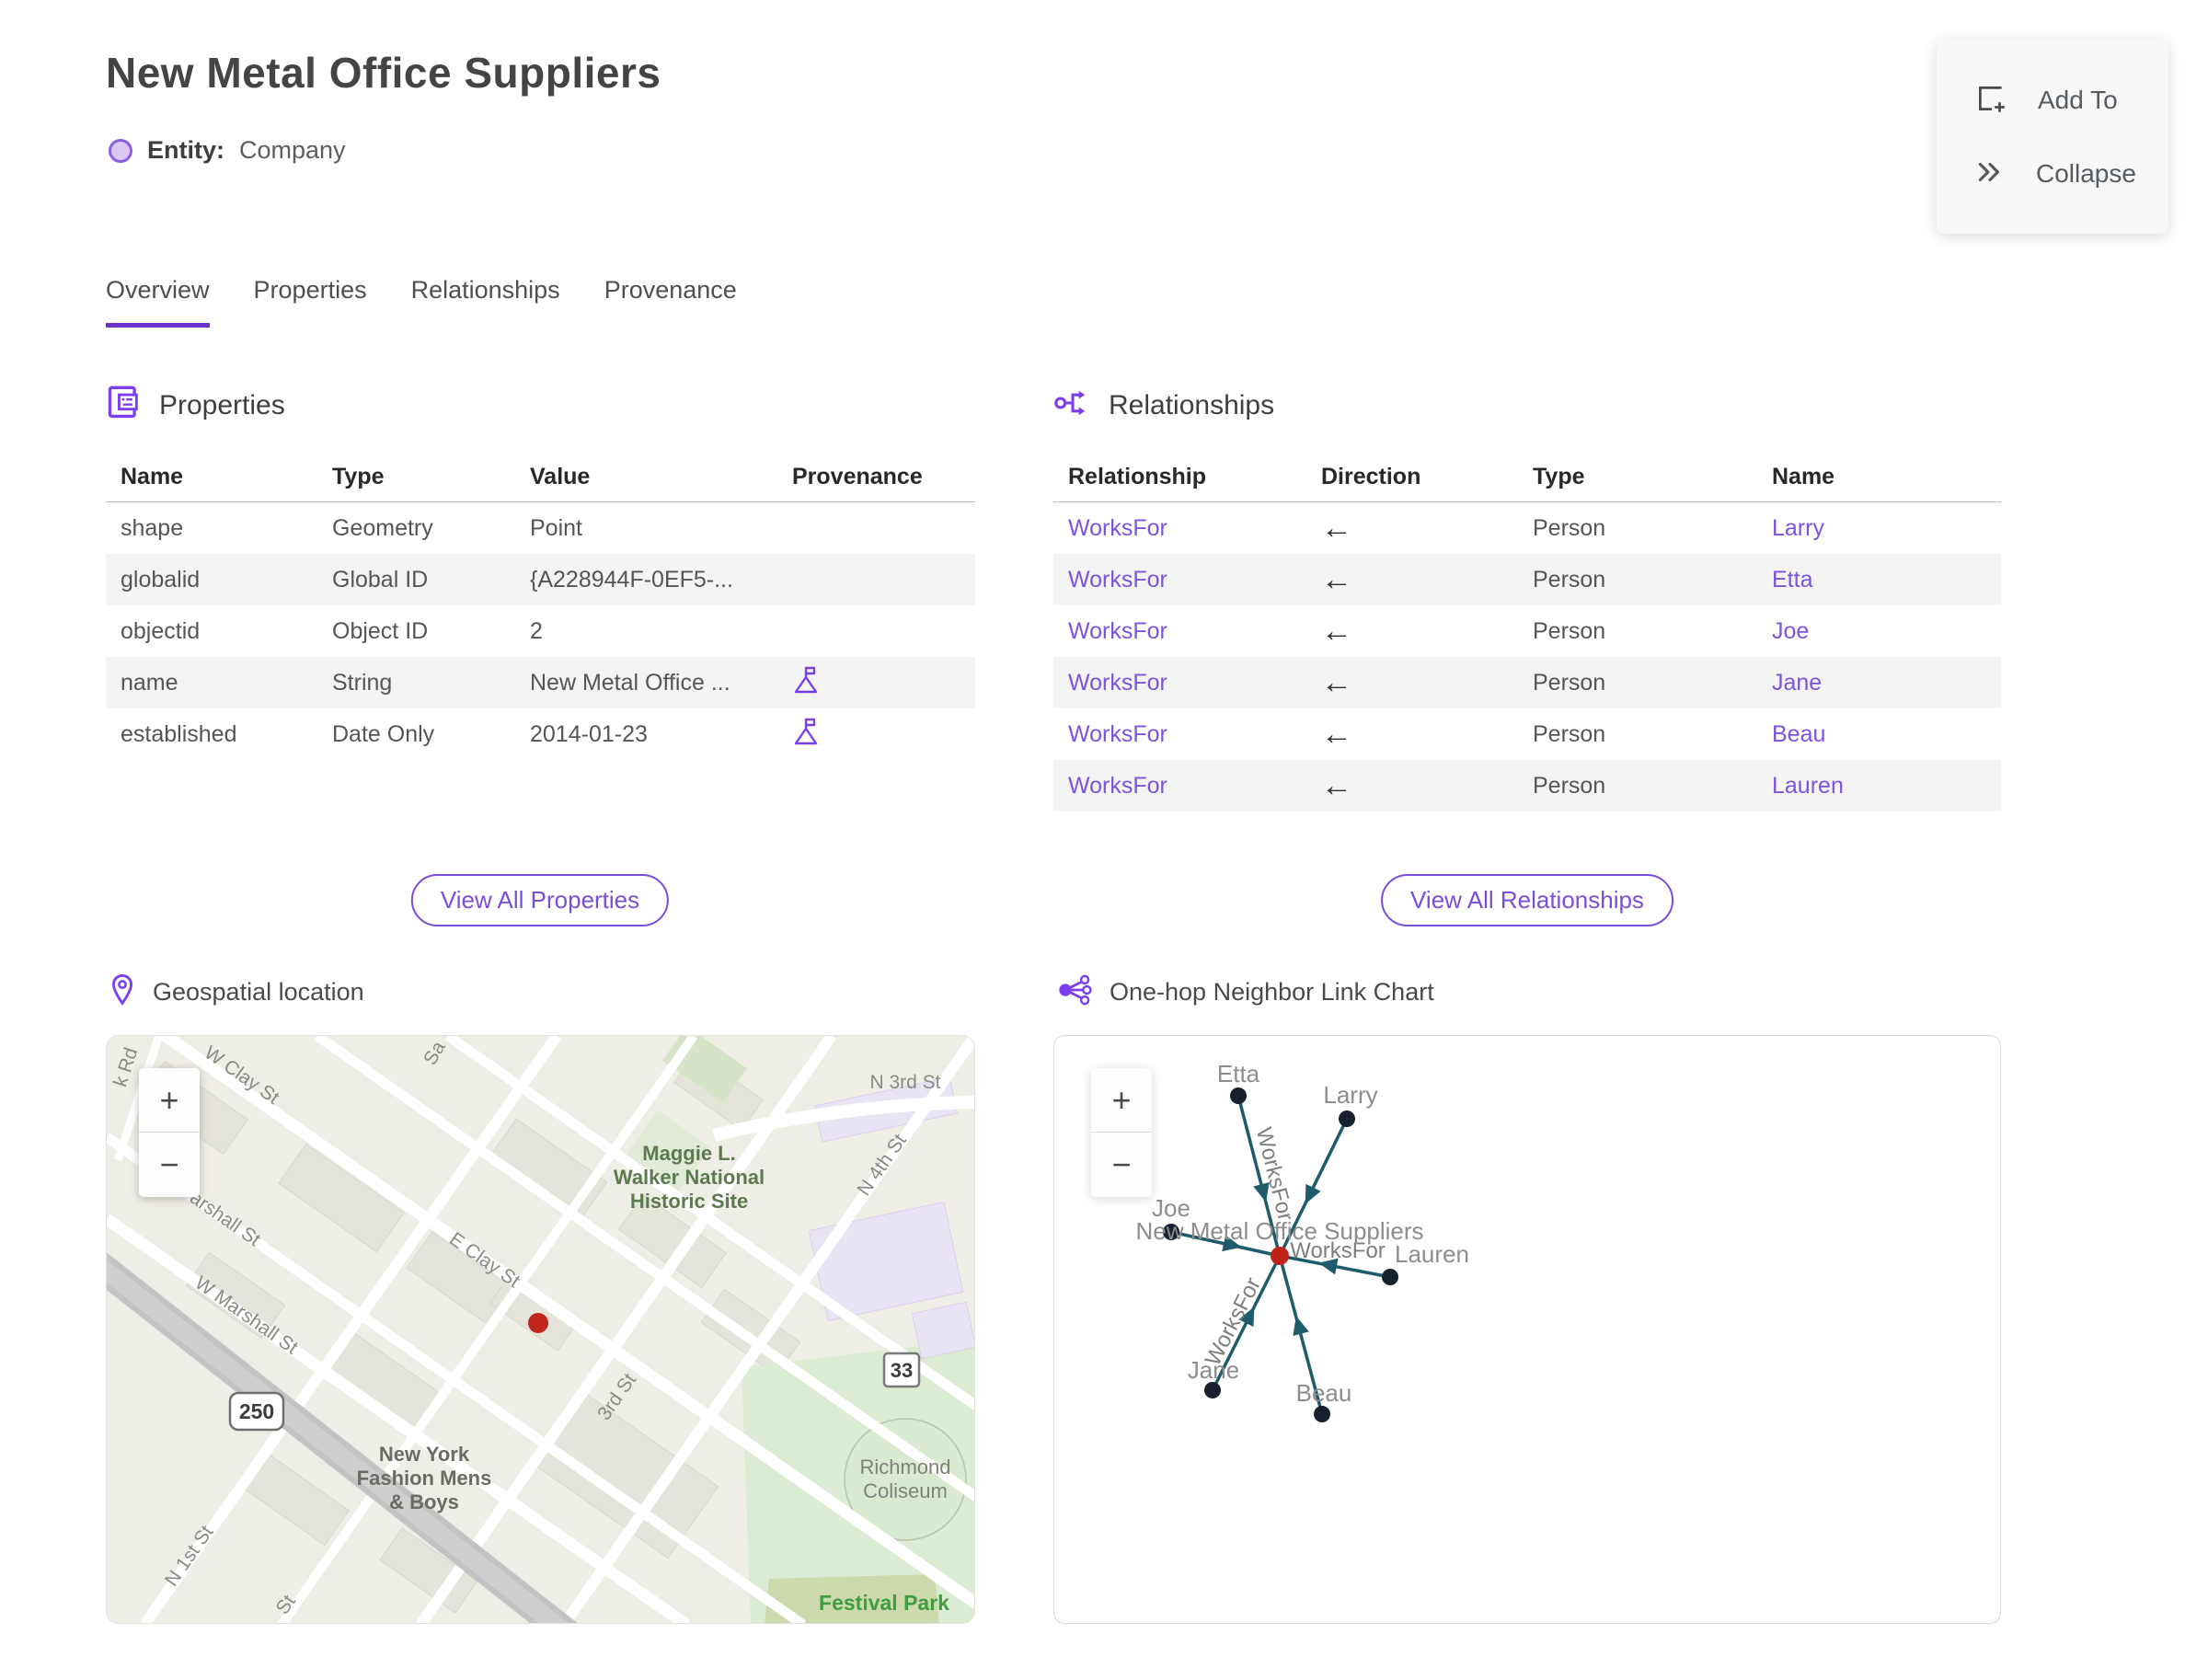 The height and width of the screenshot is (1680, 2208). I want to click on node-lauren, so click(1390, 1277).